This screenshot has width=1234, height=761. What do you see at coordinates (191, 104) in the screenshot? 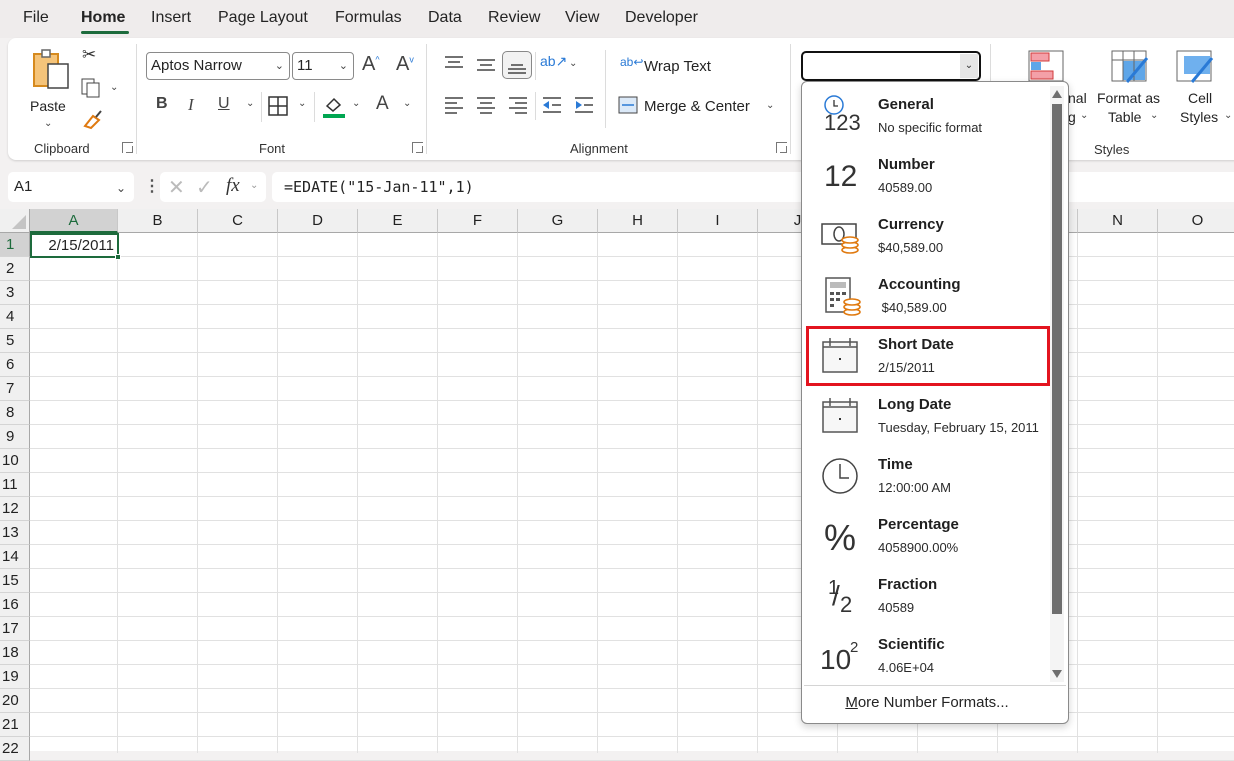
I see `italic-button: I` at bounding box center [191, 104].